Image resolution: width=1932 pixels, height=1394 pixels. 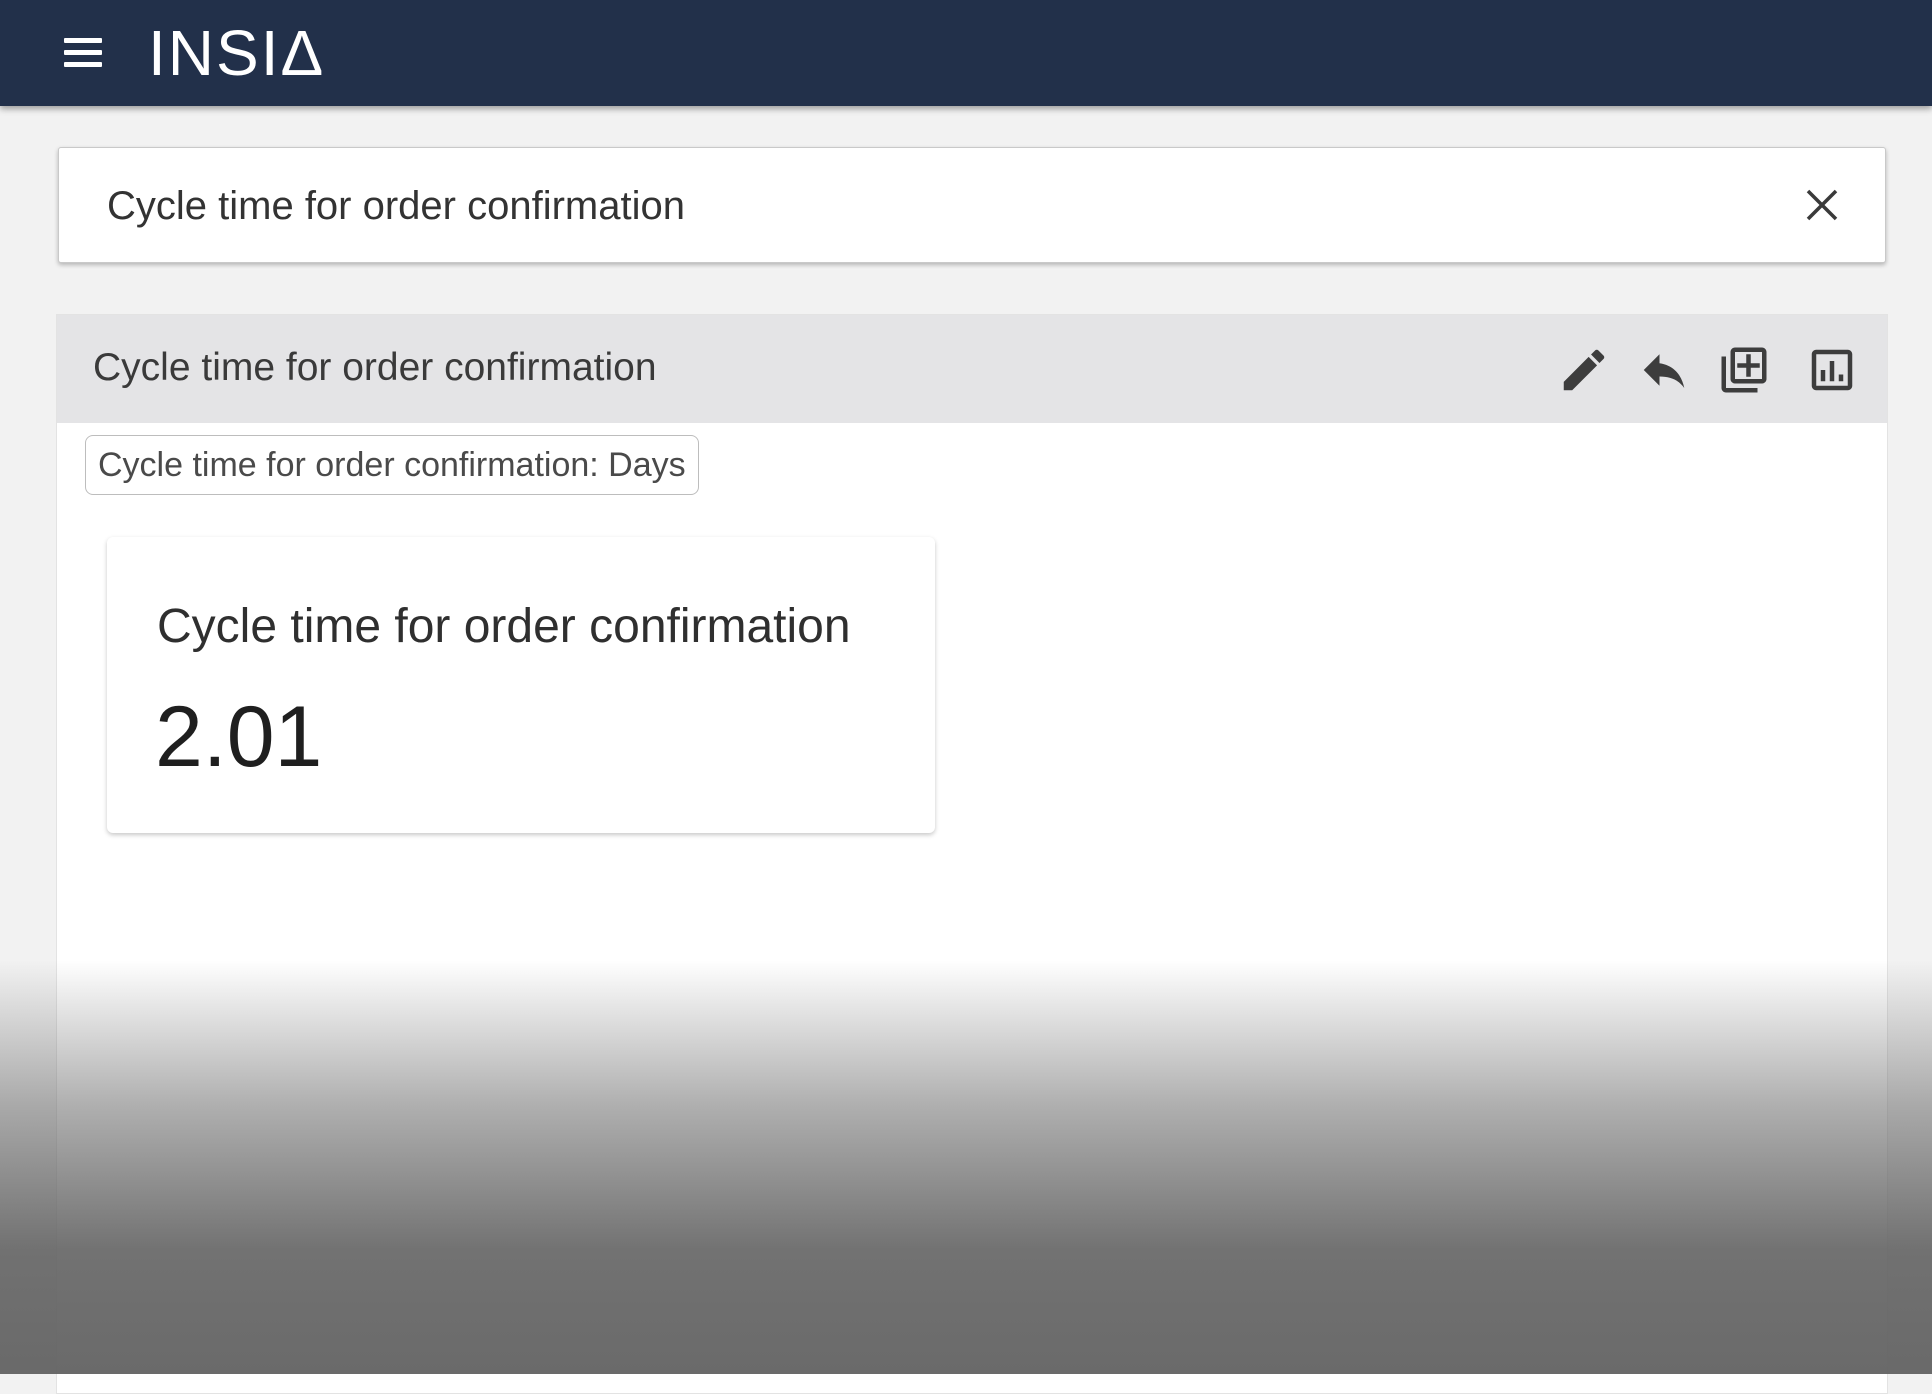 I want to click on result-panel-title: Cycle time for order confirmation, so click(x=375, y=367).